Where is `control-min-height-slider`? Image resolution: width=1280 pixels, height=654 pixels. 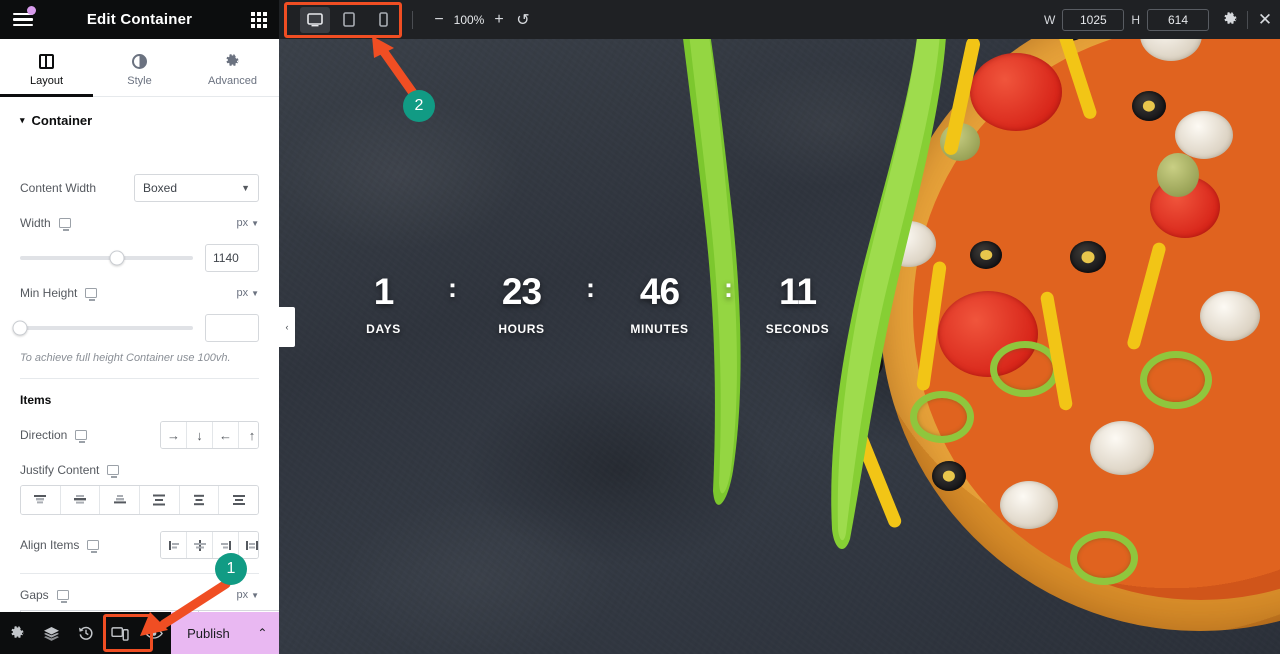
control-min-height-slider is located at coordinates (139, 328).